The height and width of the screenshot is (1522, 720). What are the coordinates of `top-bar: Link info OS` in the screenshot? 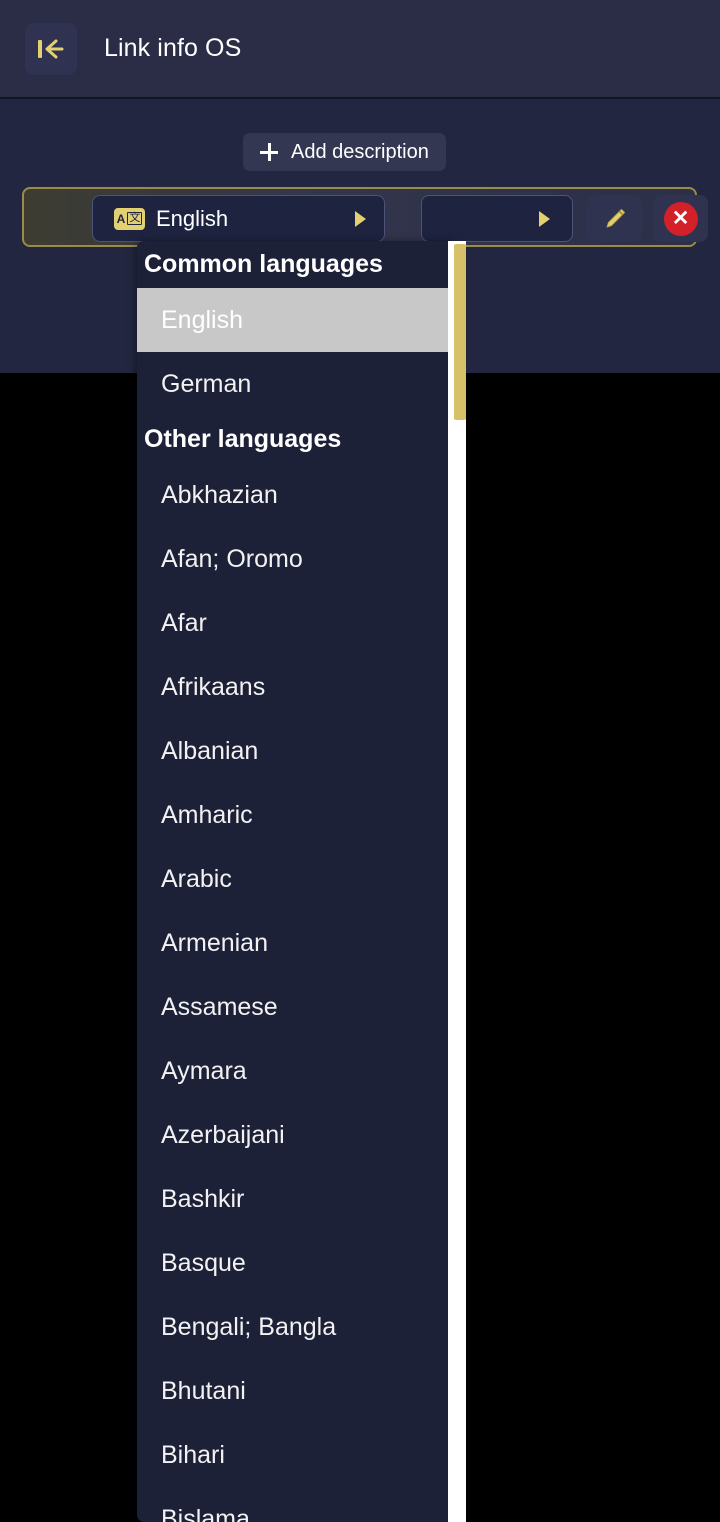 It's located at (360, 49).